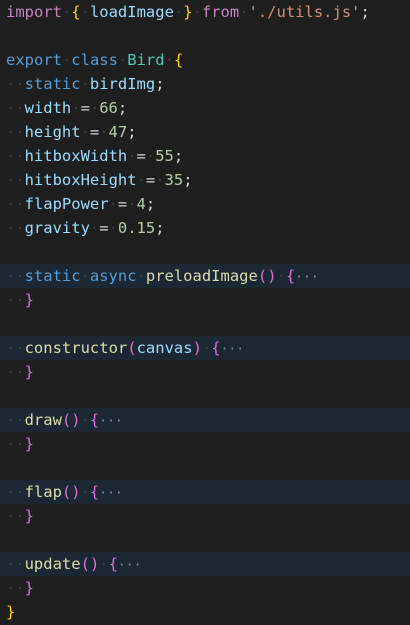 The image size is (410, 625). Describe the element at coordinates (205, 420) in the screenshot. I see `code-line-draw: ··draw()·{···` at that location.